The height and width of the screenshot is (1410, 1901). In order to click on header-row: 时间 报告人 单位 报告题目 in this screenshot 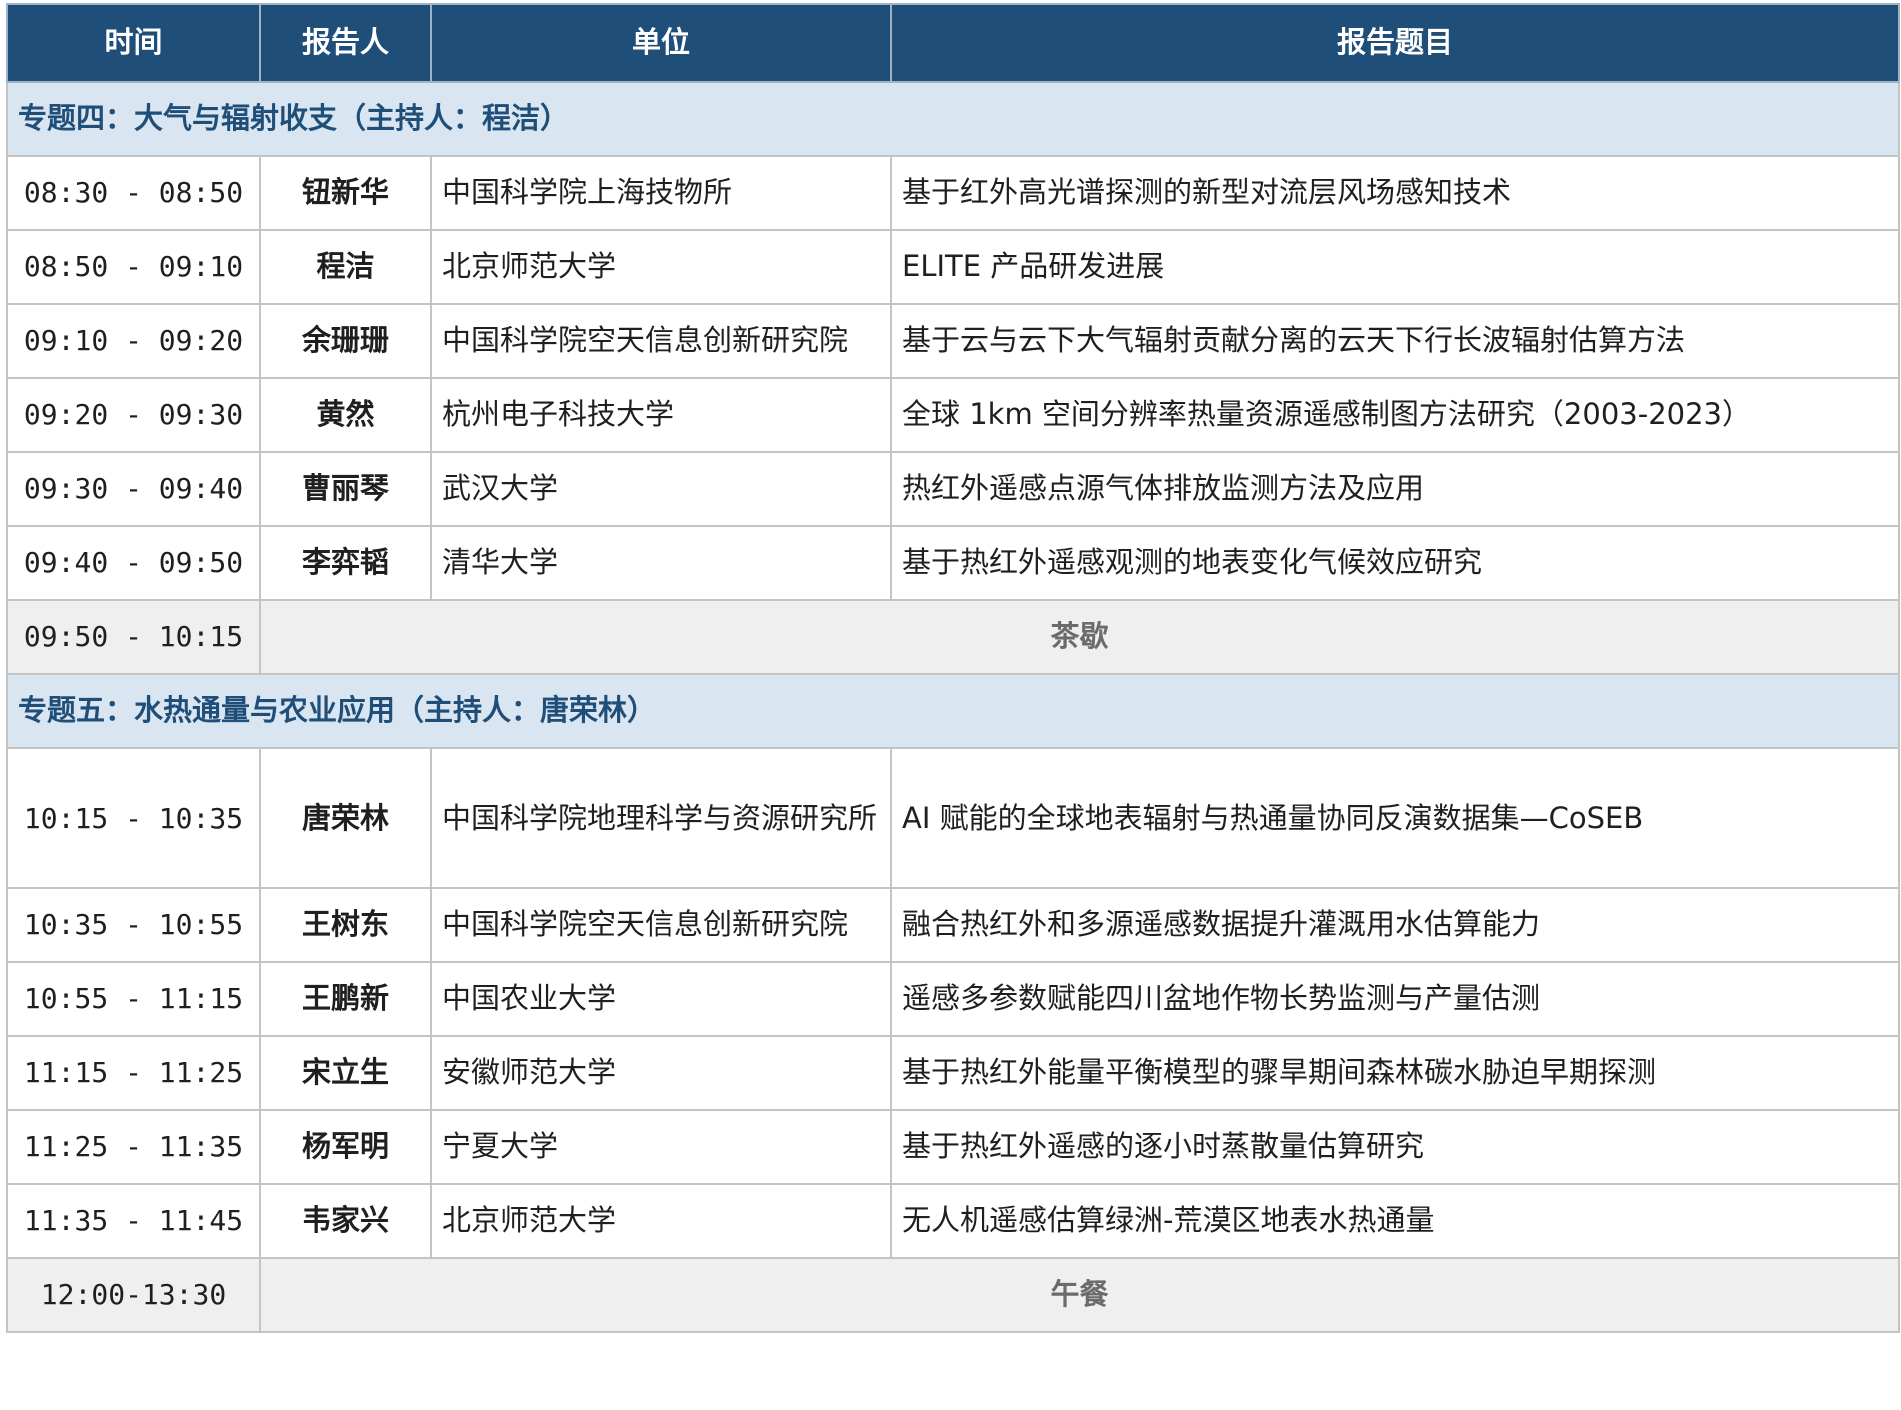, I will do `click(953, 43)`.